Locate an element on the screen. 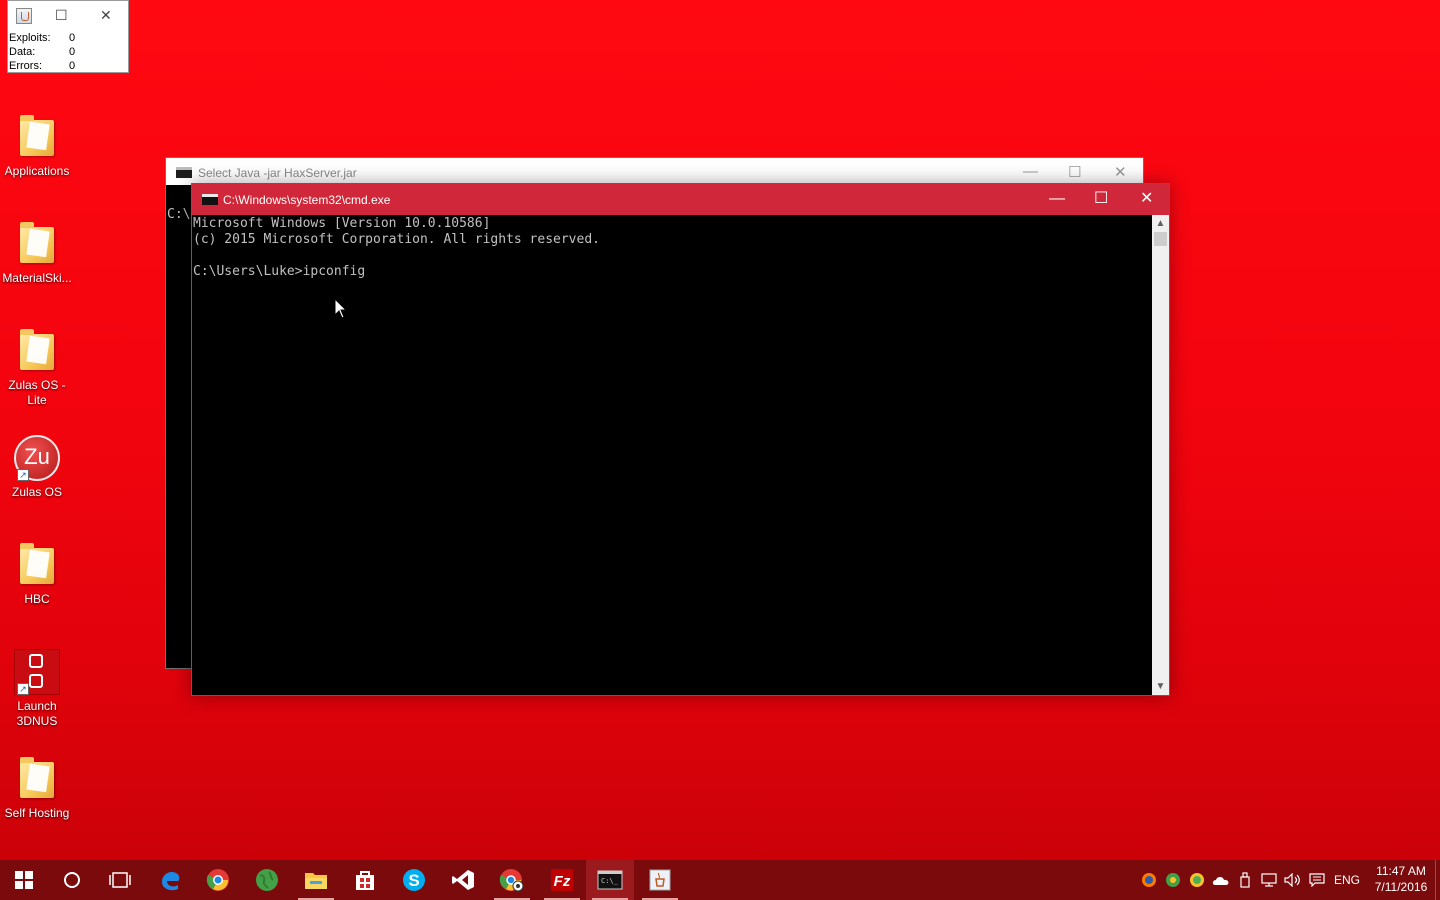 The height and width of the screenshot is (900, 1440). taskbar-skype: S is located at coordinates (414, 880).